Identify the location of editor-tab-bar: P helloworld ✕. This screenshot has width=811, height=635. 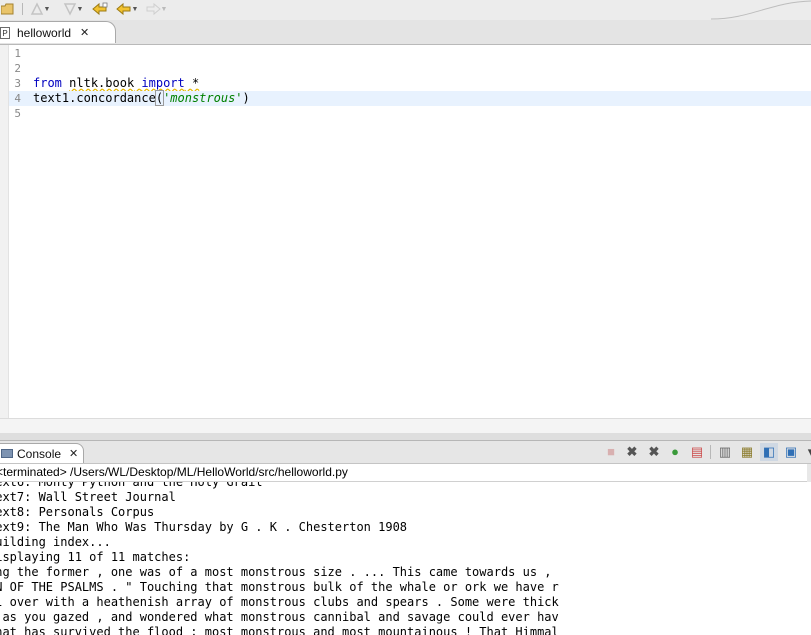
(405, 32).